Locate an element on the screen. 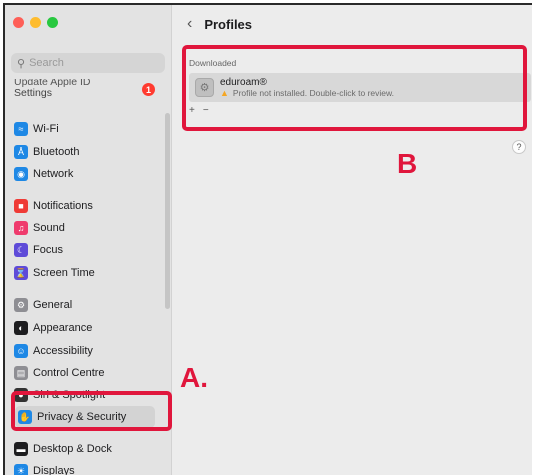 The height and width of the screenshot is (475, 533). apple-id-update-subtitle: Settings is located at coordinates (33, 93).